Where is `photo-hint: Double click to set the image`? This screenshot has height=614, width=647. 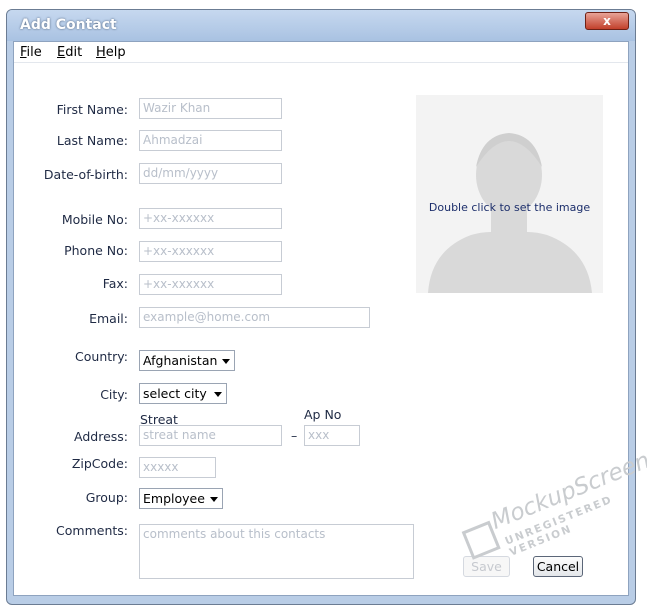 photo-hint: Double click to set the image is located at coordinates (509, 207).